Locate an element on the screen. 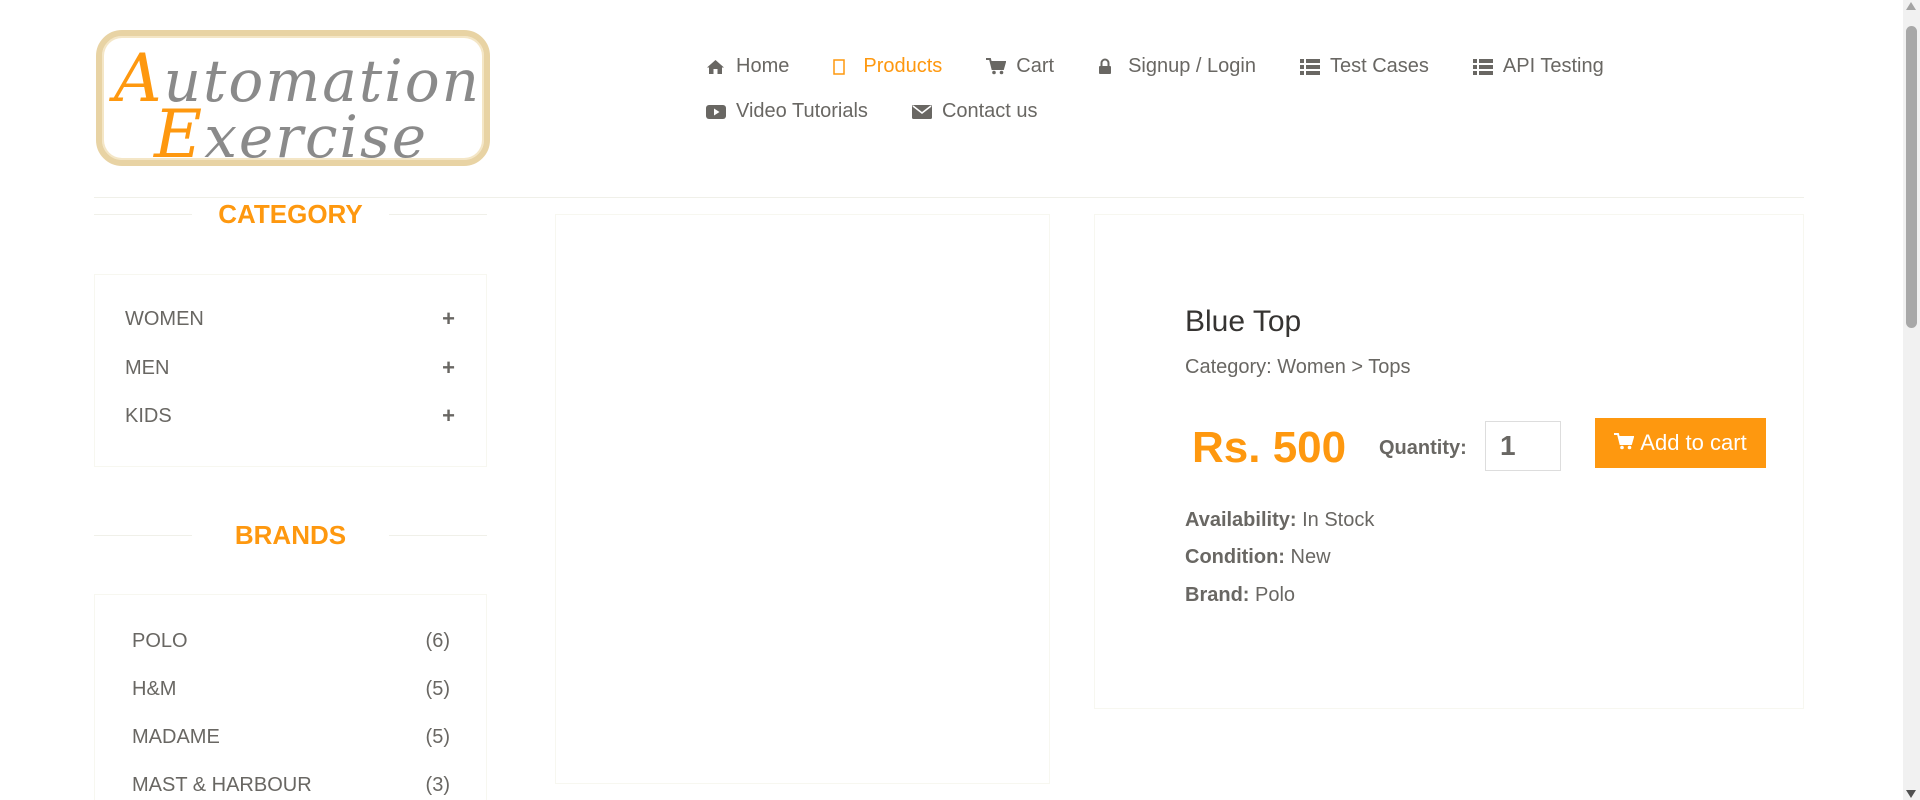  availability-label: Availability: is located at coordinates (1241, 520).